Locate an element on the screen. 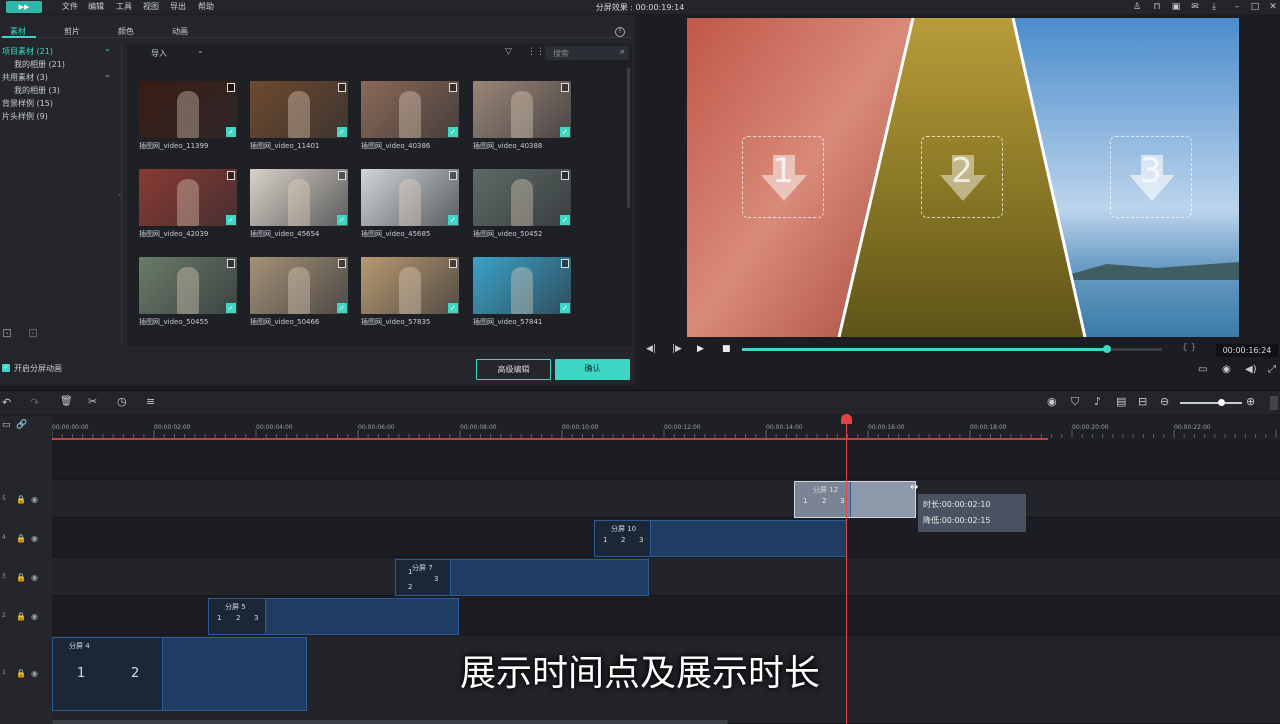 This screenshot has width=1280, height=724. fit-icon: ⊟ is located at coordinates (1142, 401).